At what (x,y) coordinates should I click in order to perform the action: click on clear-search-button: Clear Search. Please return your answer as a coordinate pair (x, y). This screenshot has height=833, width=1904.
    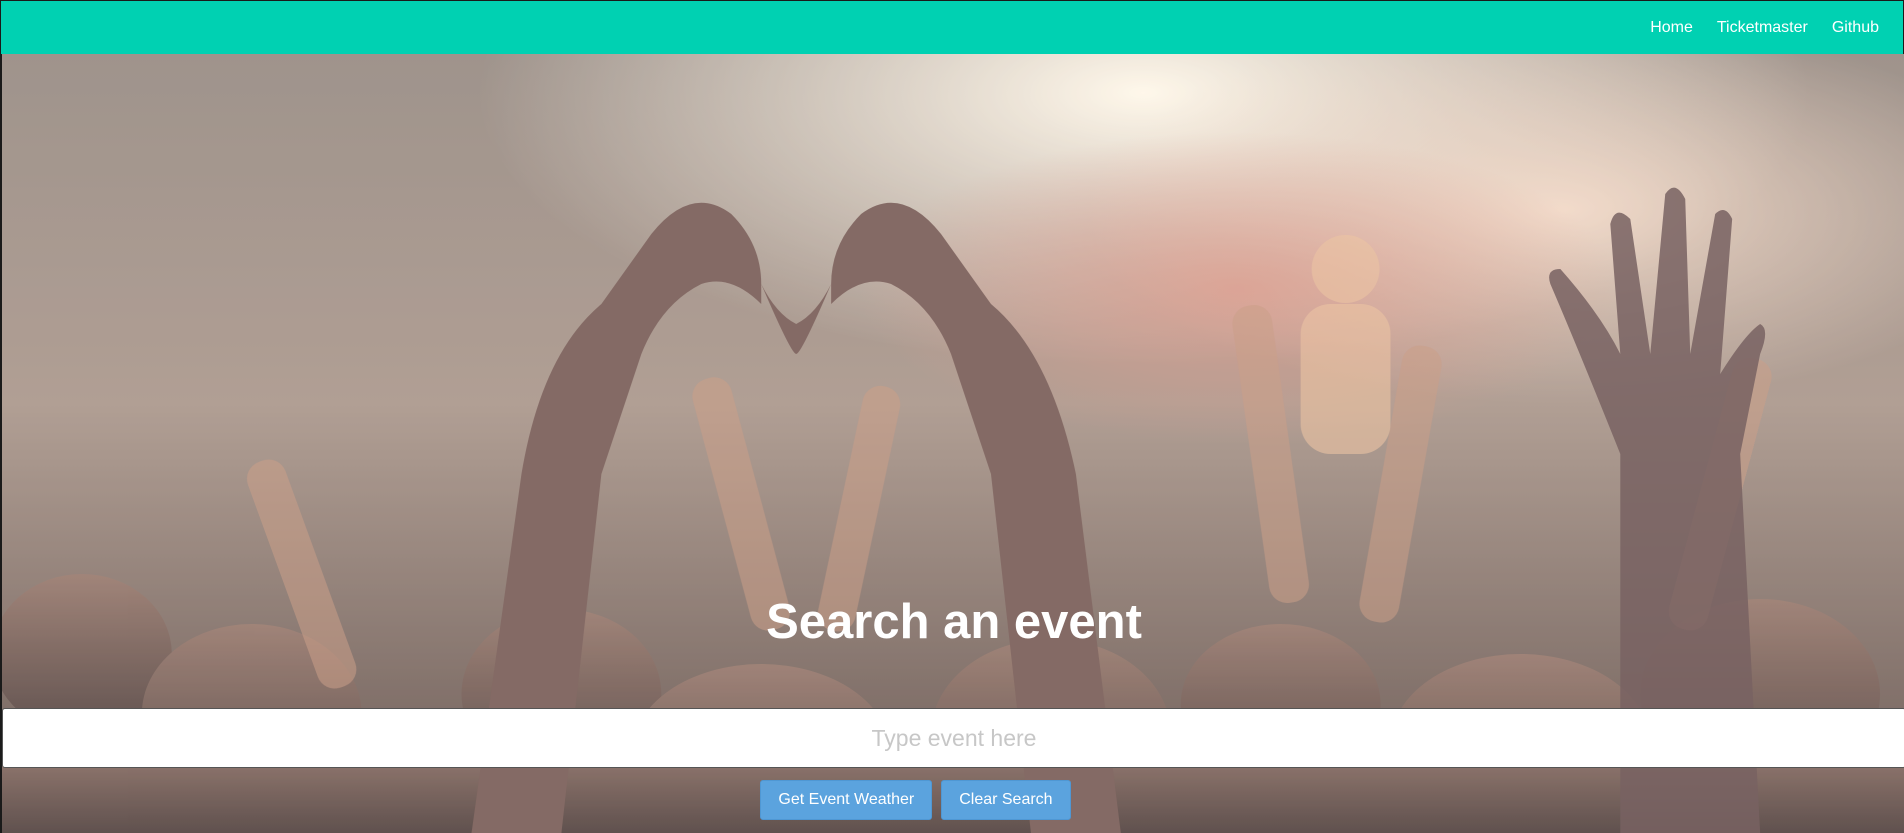
    Looking at the image, I should click on (1006, 800).